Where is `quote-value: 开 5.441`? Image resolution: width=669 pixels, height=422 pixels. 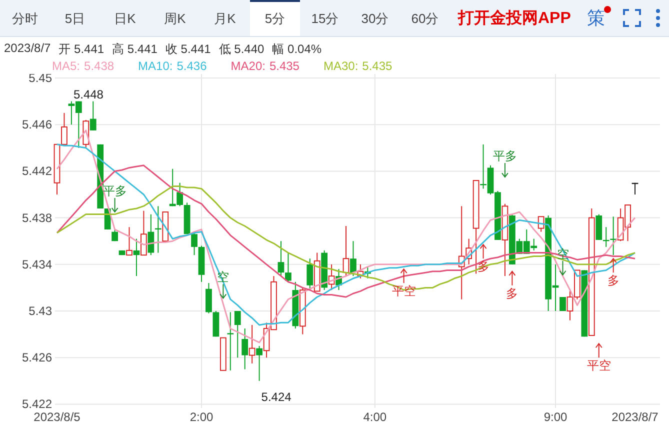
quote-value: 开 5.441 is located at coordinates (81, 49).